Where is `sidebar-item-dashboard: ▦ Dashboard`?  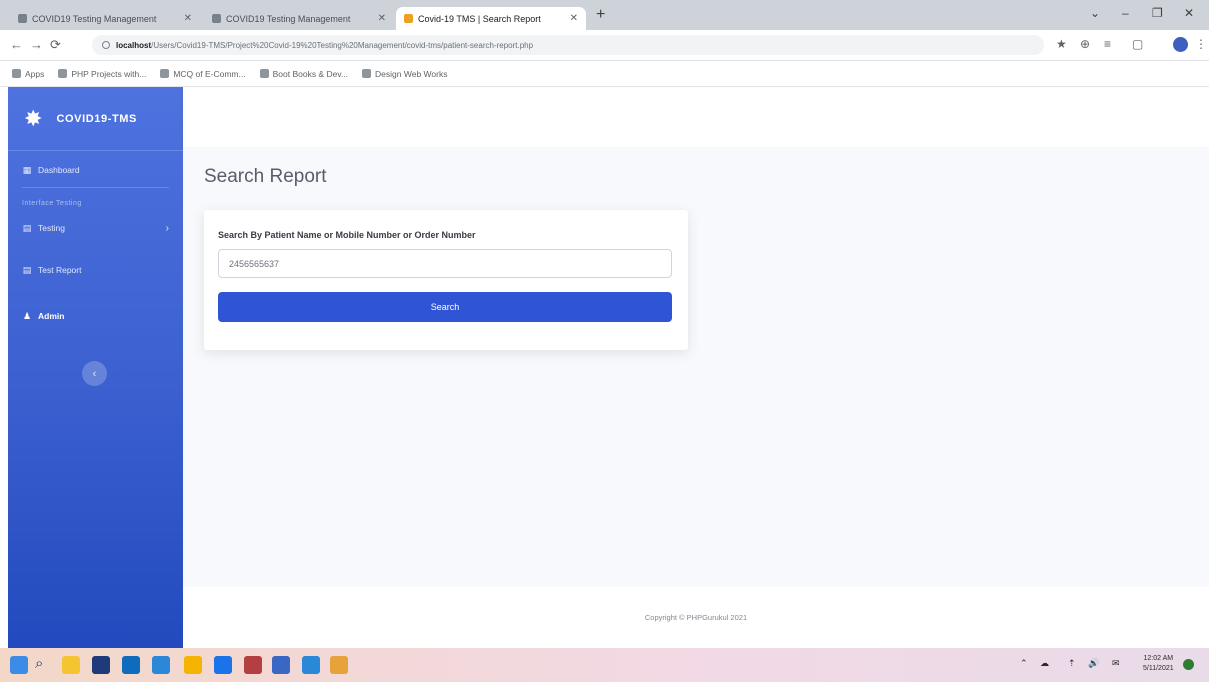
sidebar-item-dashboard: ▦ Dashboard is located at coordinates (95, 170).